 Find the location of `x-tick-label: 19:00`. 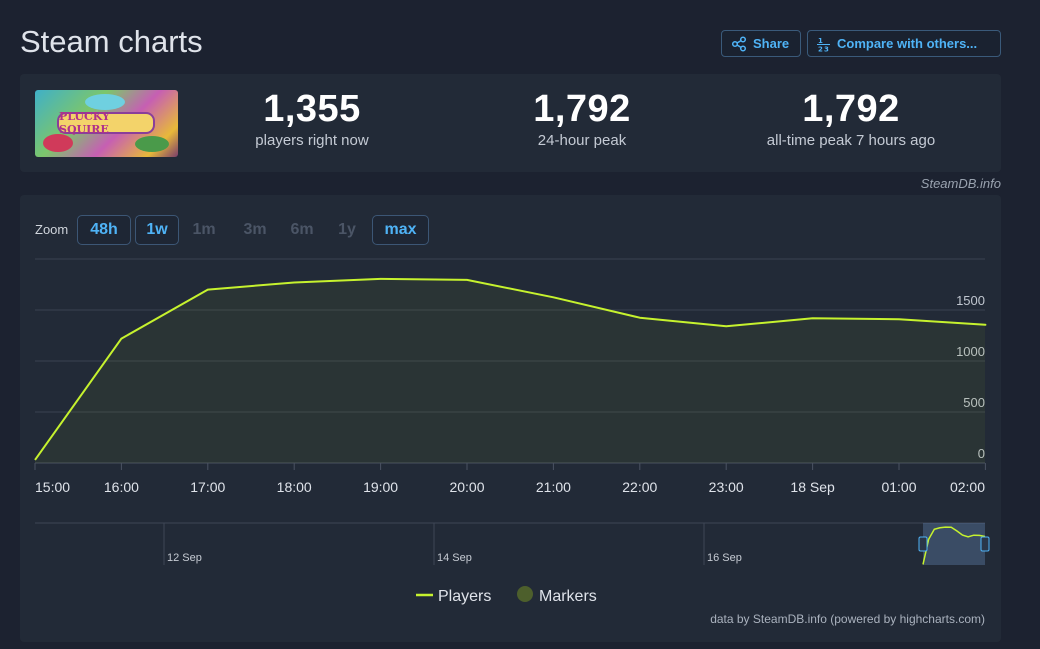

x-tick-label: 19:00 is located at coordinates (380, 487).